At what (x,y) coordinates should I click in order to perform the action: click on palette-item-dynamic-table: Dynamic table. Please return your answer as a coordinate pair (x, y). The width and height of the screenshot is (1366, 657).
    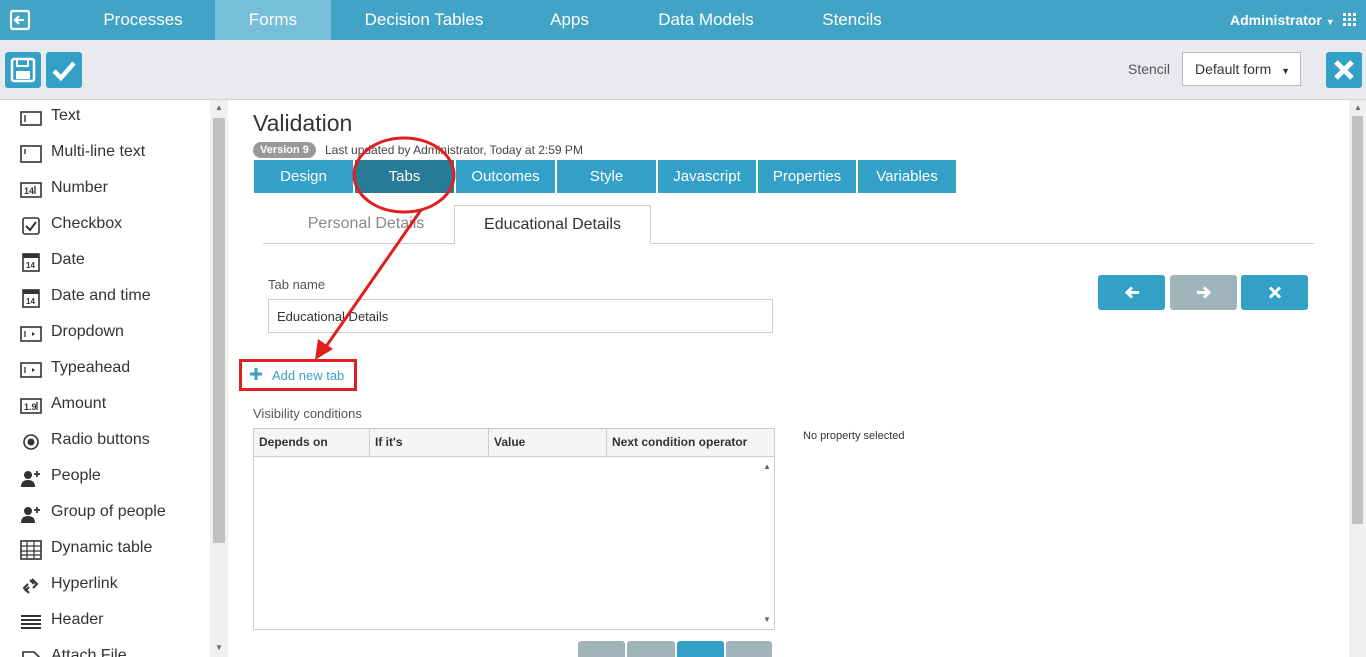
    Looking at the image, I should click on (105, 550).